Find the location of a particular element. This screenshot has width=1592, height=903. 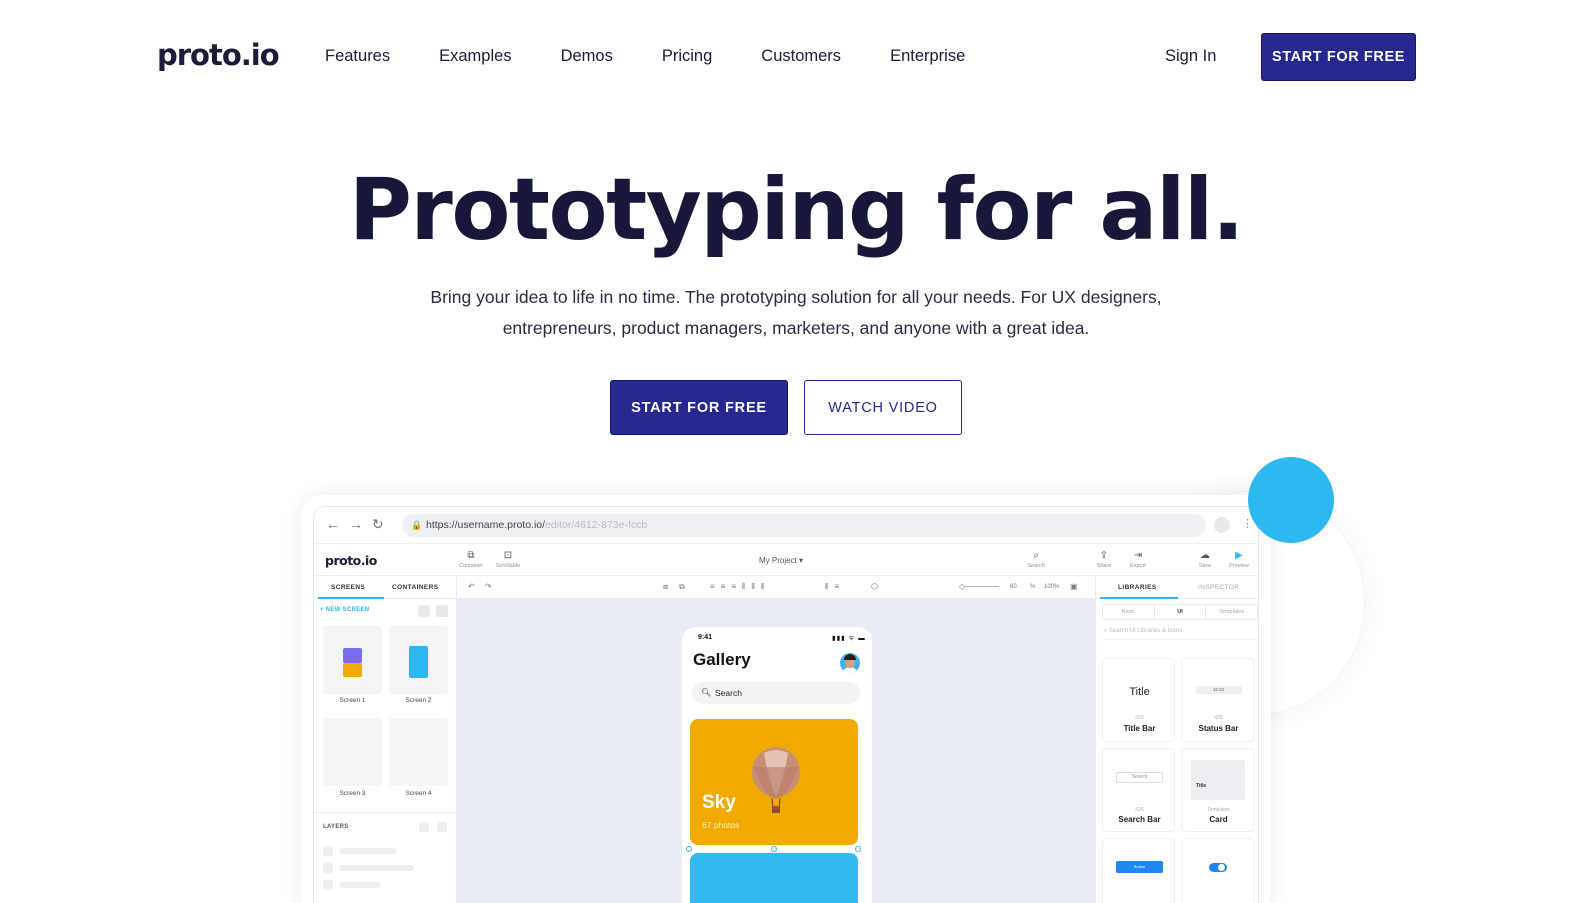

search-tool-label: Search is located at coordinates (1036, 566).